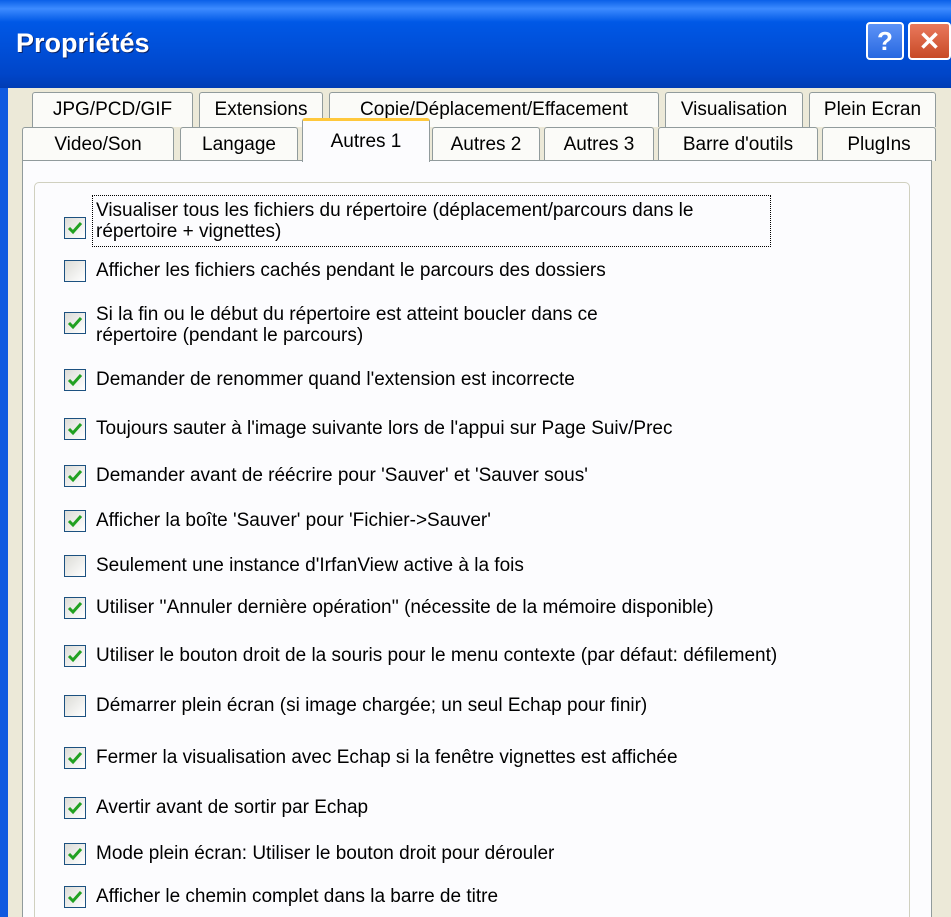 This screenshot has height=917, width=951. I want to click on tab-autres-1: Autres 1, so click(366, 140).